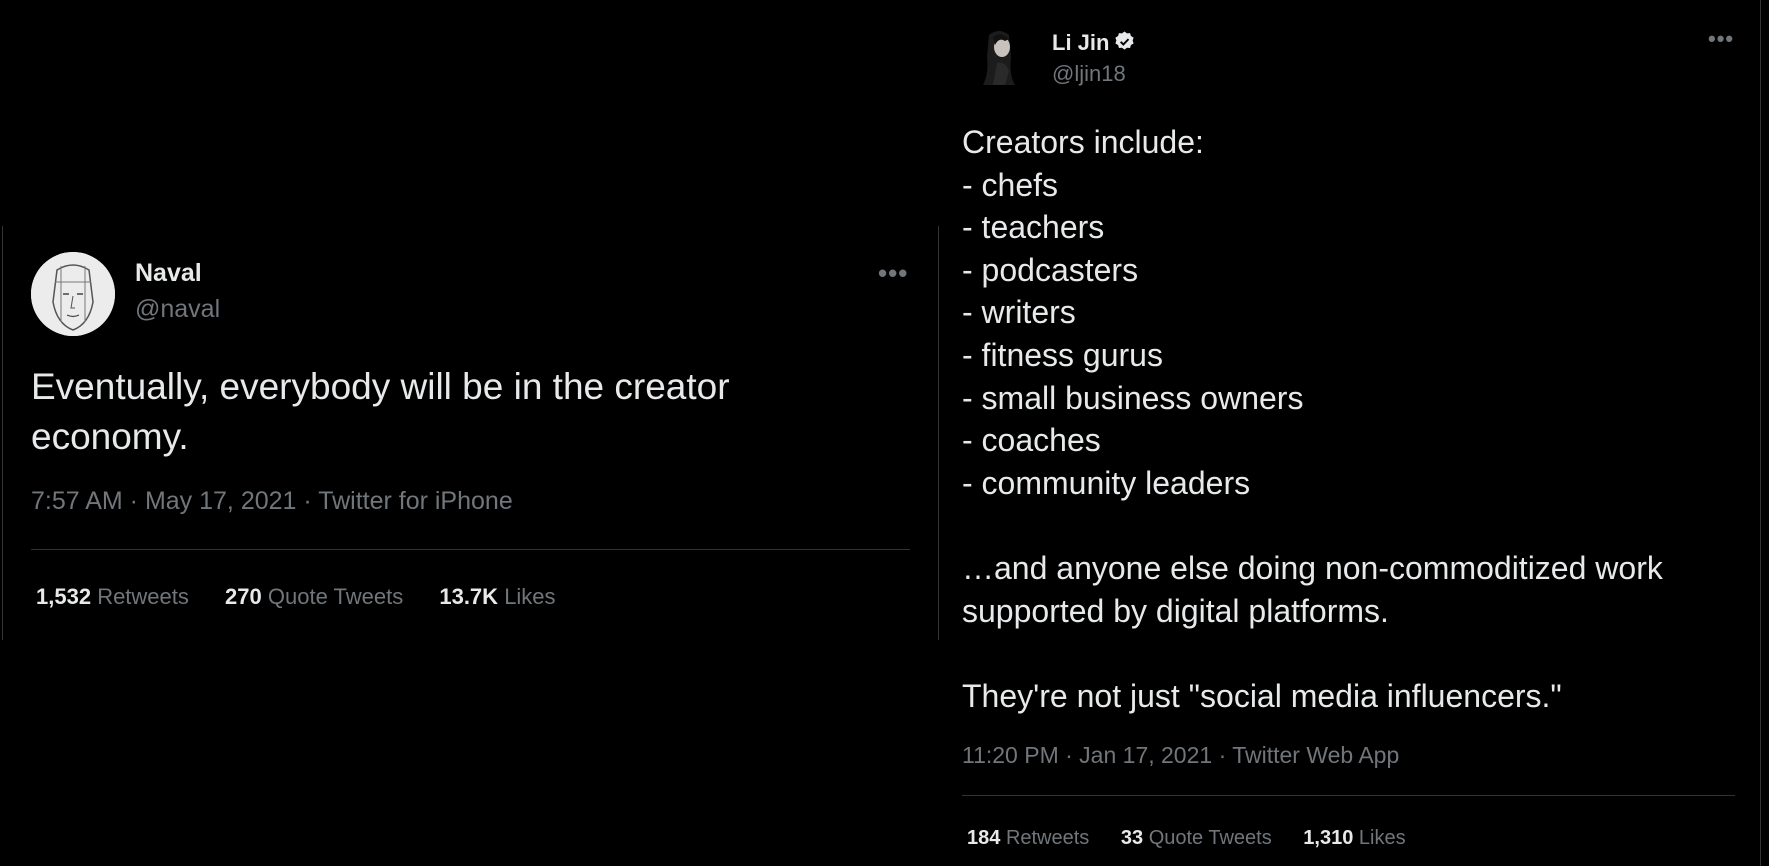 The image size is (1769, 866). I want to click on more-options-icon: •••, so click(1721, 39).